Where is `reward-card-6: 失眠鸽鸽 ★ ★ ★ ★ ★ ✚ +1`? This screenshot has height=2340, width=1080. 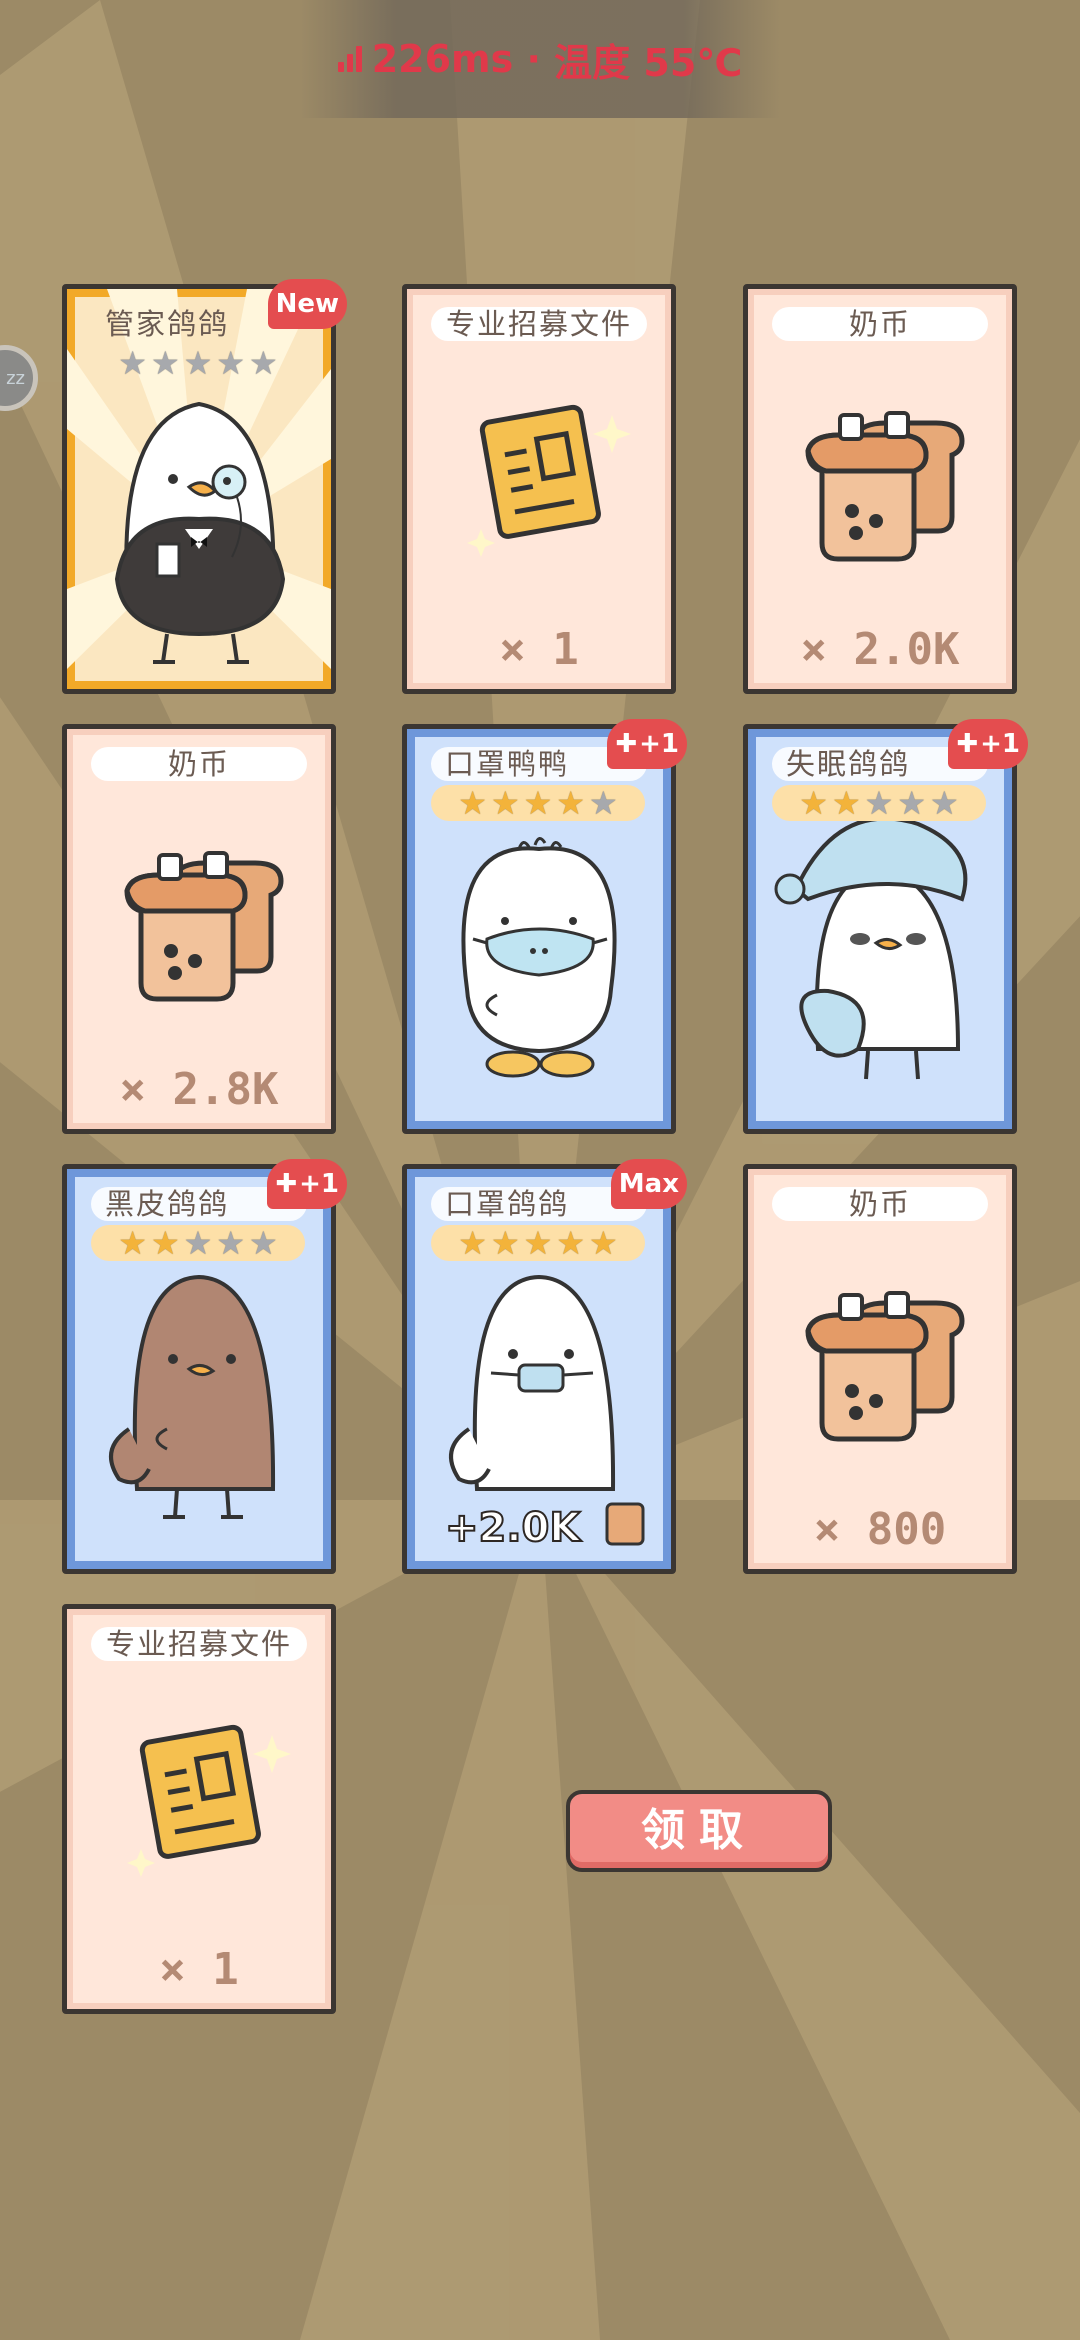
reward-card-6: 失眠鸽鸽 ★ ★ ★ ★ ★ ✚ +1 is located at coordinates (885, 926).